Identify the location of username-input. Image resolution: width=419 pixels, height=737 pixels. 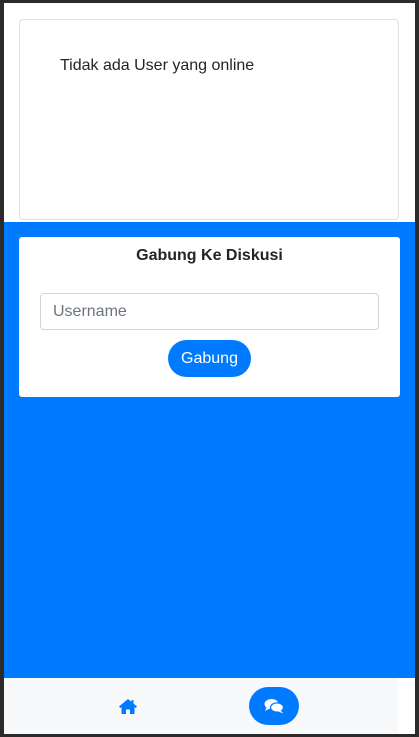
(209, 311).